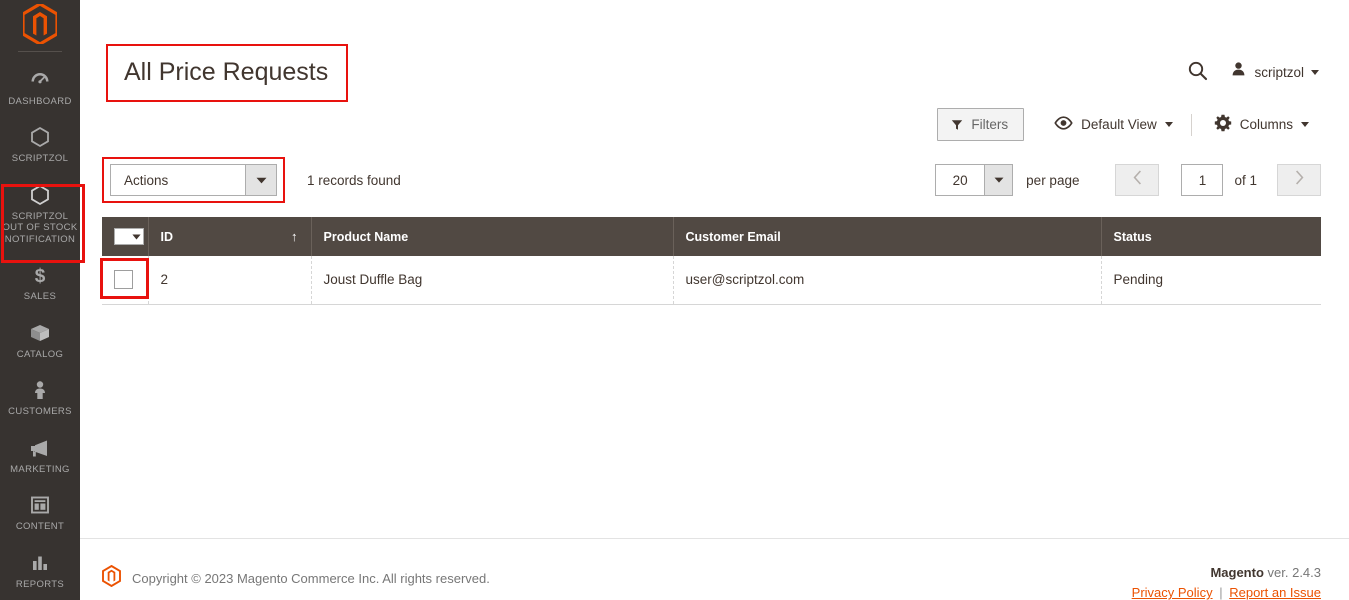 Image resolution: width=1349 pixels, height=600 pixels. Describe the element at coordinates (1275, 592) in the screenshot. I see `report-issue-link: Report an Issue` at that location.